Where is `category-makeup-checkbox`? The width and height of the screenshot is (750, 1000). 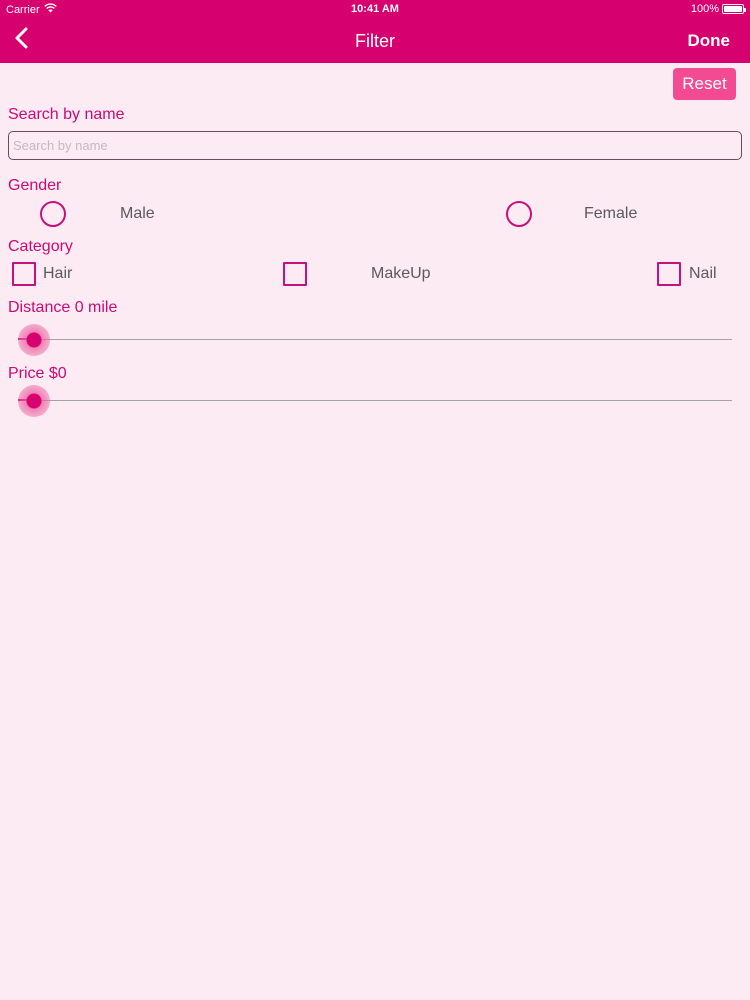 category-makeup-checkbox is located at coordinates (295, 274).